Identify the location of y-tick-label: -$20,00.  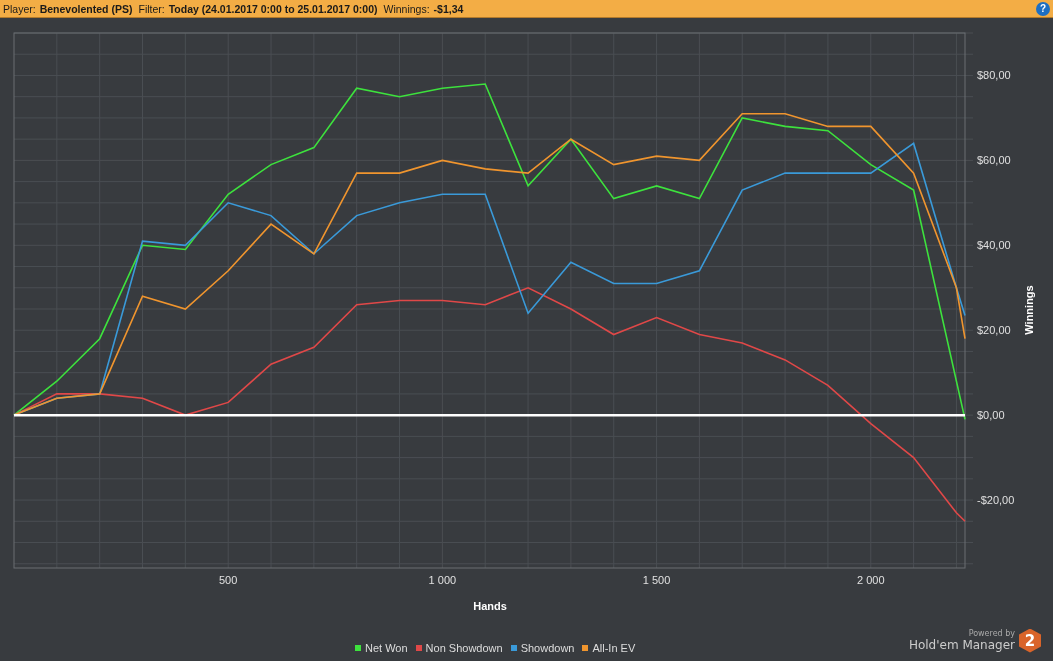
(996, 500).